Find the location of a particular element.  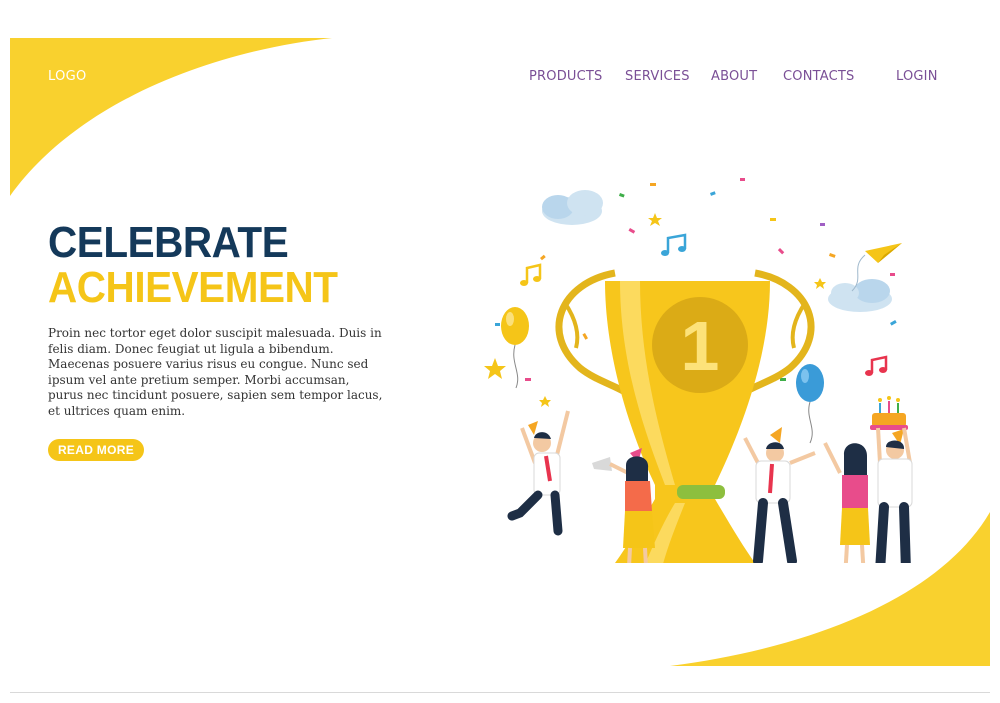

nav-contacts: CONTACTS is located at coordinates (819, 76).